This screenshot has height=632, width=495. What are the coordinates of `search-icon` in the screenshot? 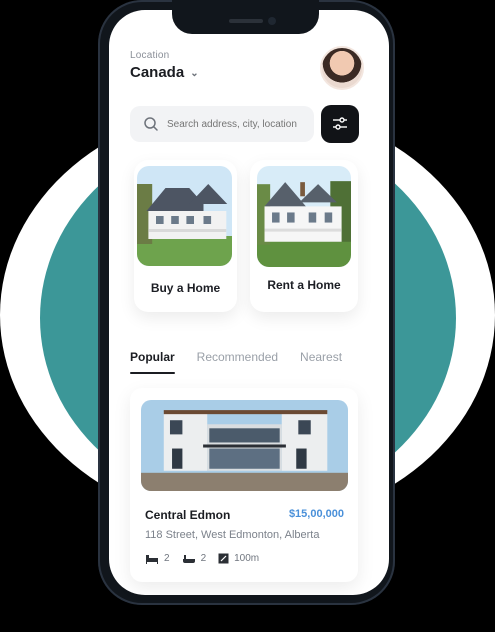 It's located at (151, 124).